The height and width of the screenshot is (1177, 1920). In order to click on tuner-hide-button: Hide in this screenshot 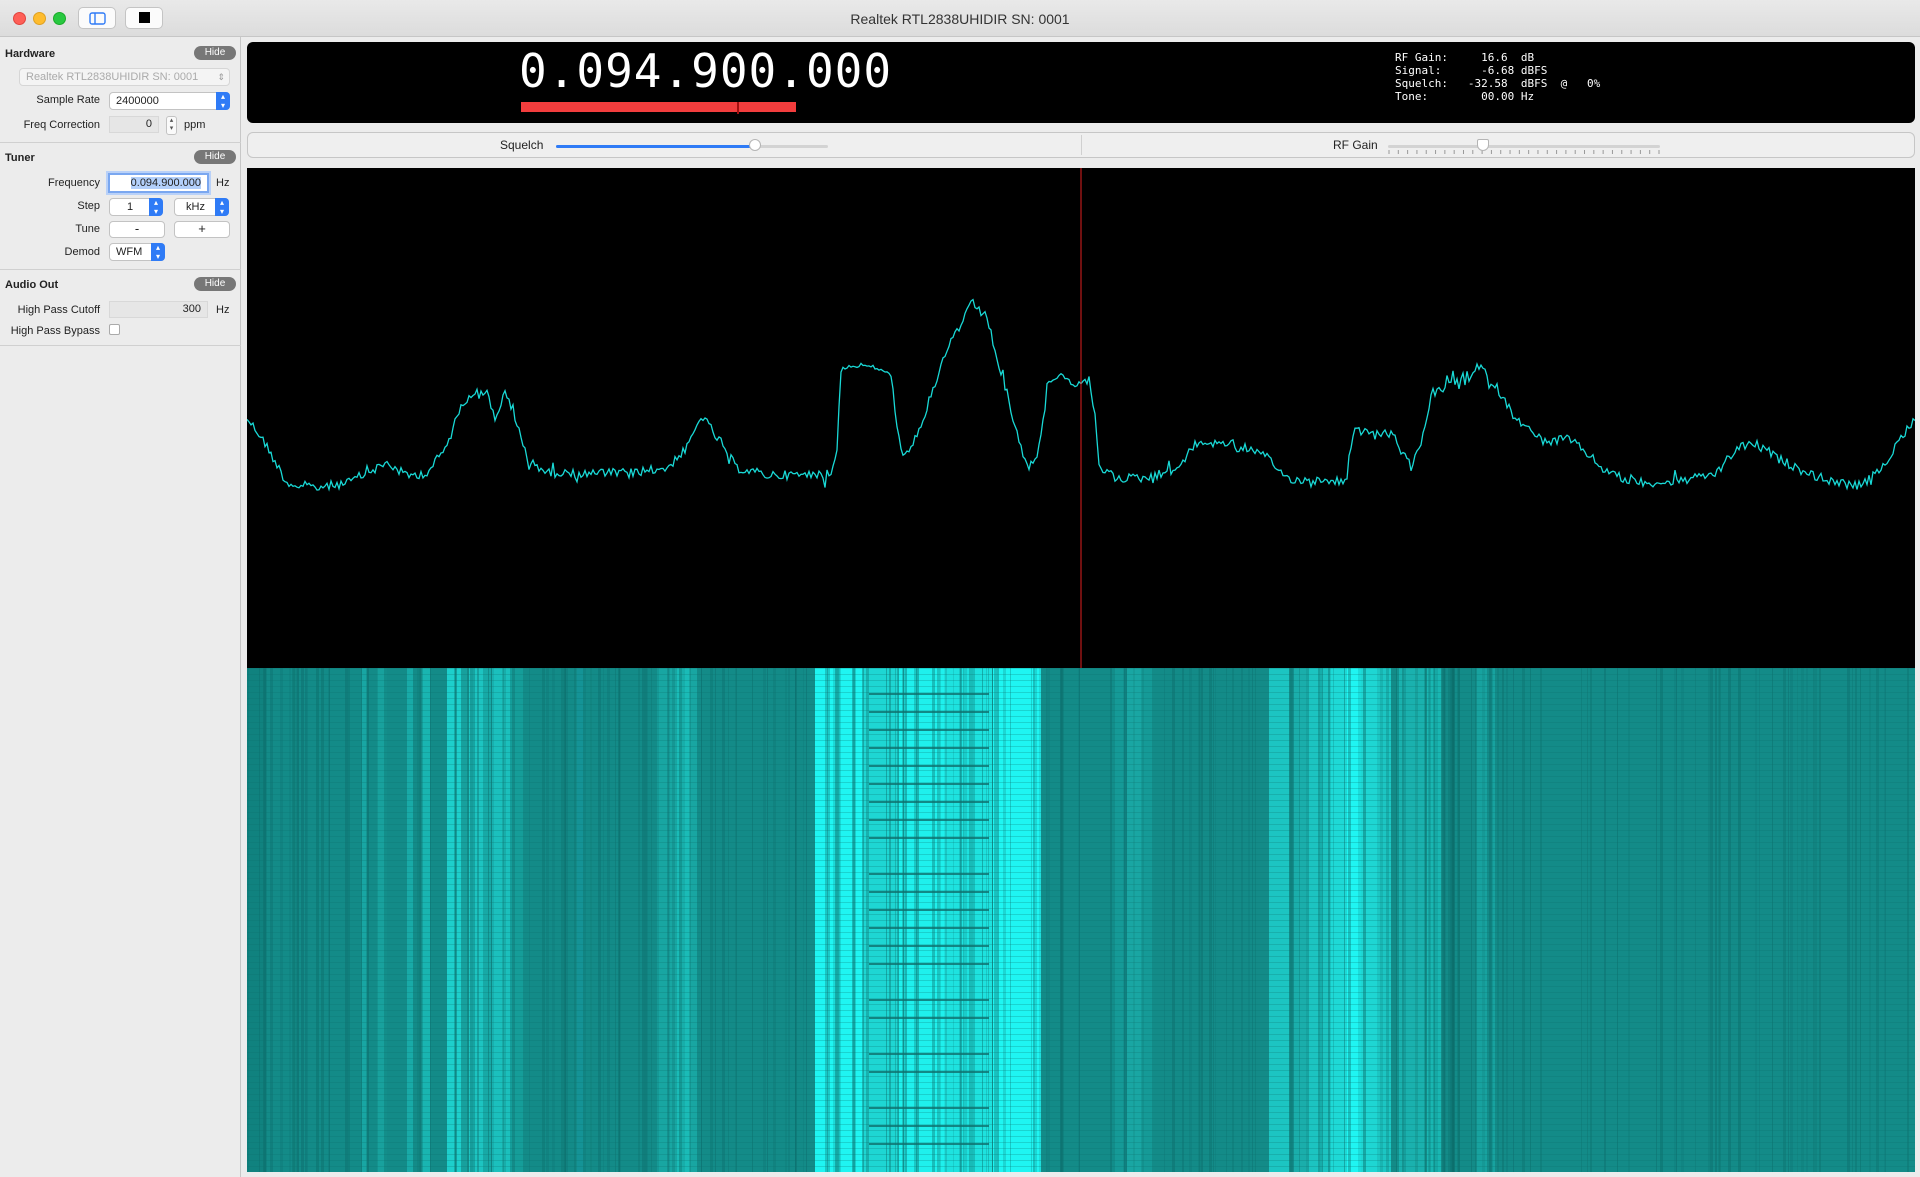, I will do `click(215, 157)`.